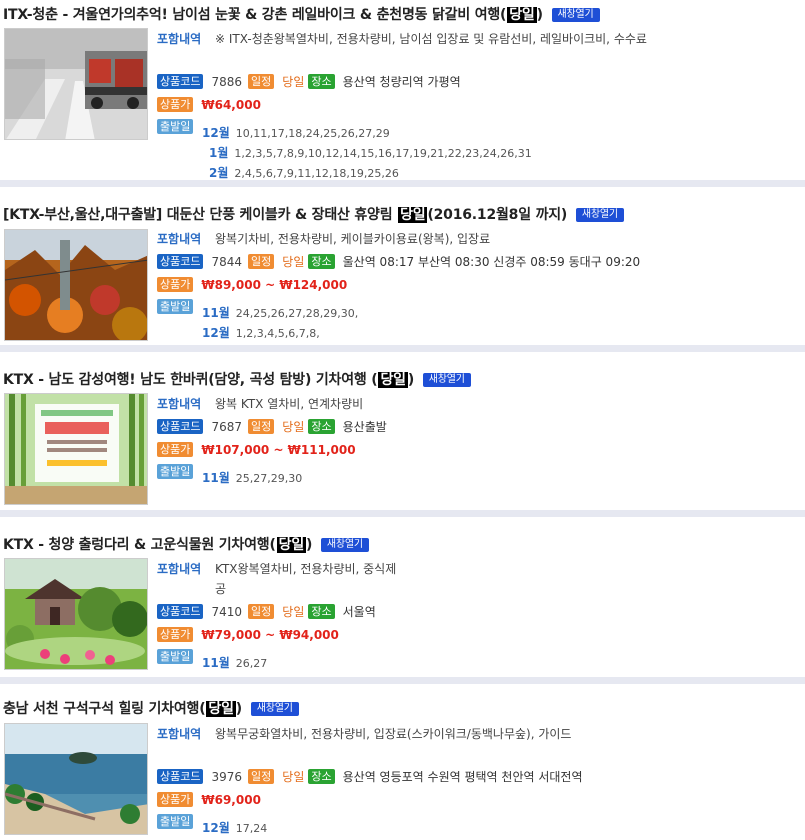 This screenshot has height=840, width=805. What do you see at coordinates (296, 132) in the screenshot?
I see `departure-line: 12월 10,11,17,18,24,25,26,27,29` at bounding box center [296, 132].